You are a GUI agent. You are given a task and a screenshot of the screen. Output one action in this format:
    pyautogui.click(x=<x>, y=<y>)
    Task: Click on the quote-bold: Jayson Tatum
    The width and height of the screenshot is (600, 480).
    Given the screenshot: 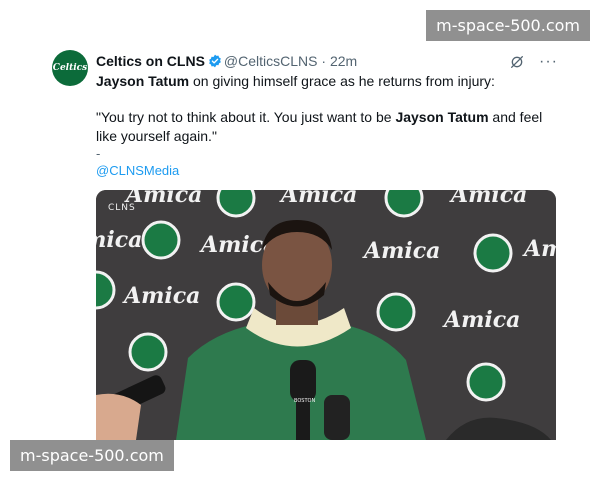 What is the action you would take?
    pyautogui.click(x=442, y=117)
    